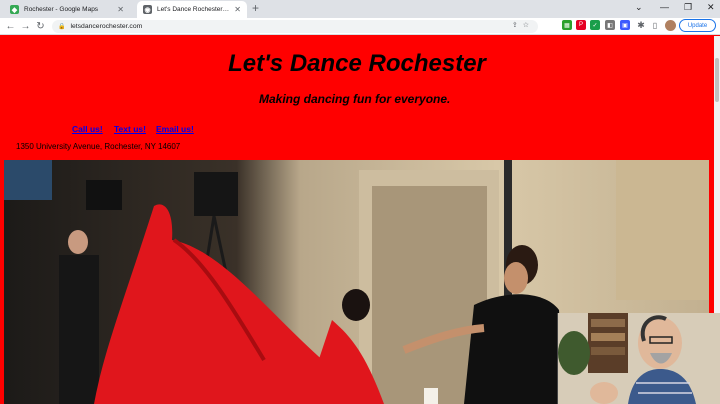  I want to click on omnibox-actions: ⇪☆, so click(523, 25).